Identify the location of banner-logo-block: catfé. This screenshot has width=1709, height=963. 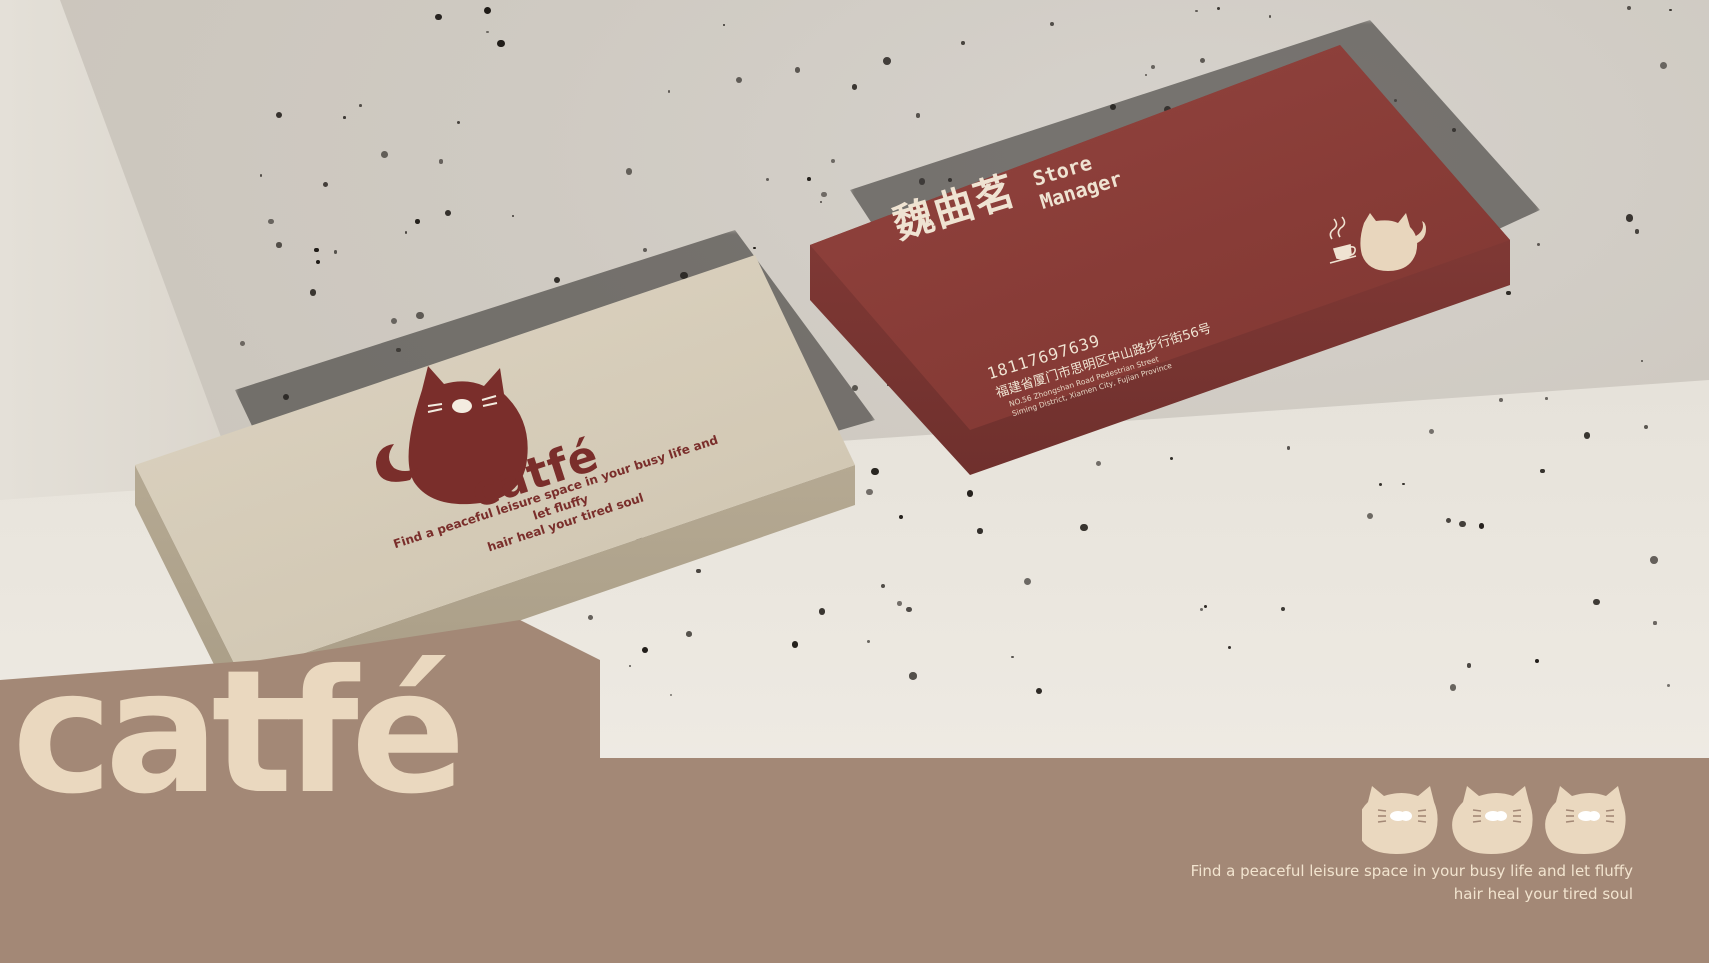
(305, 735).